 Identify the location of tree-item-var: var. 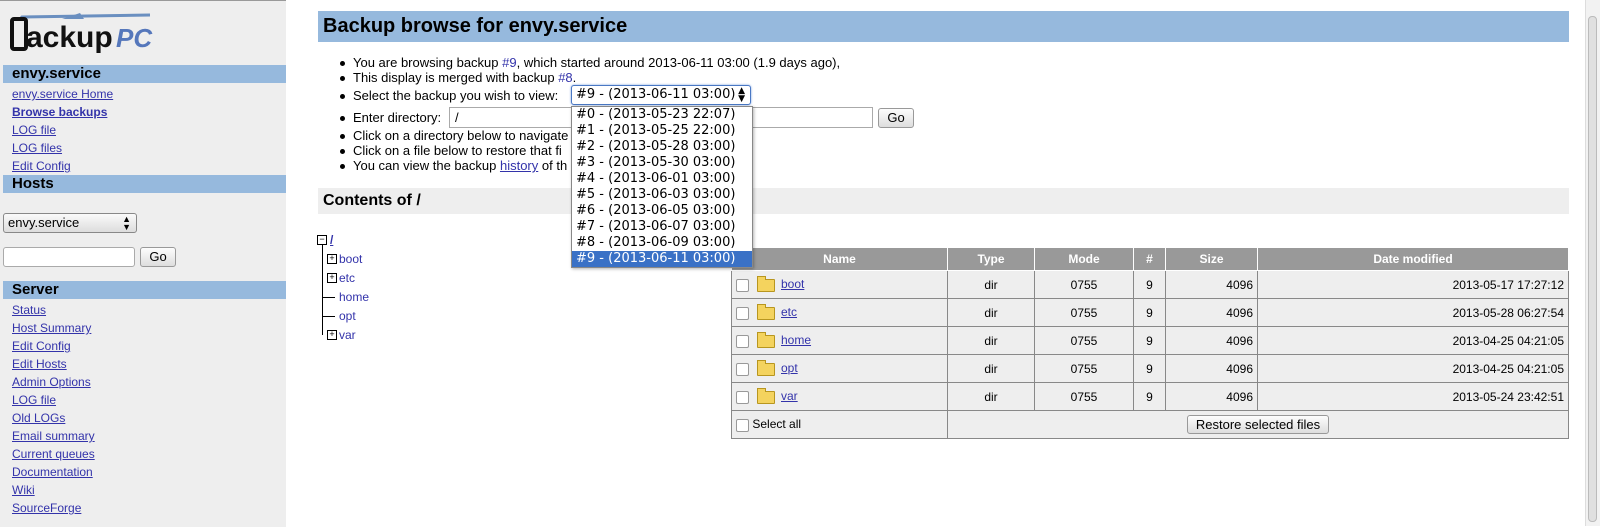
(347, 335).